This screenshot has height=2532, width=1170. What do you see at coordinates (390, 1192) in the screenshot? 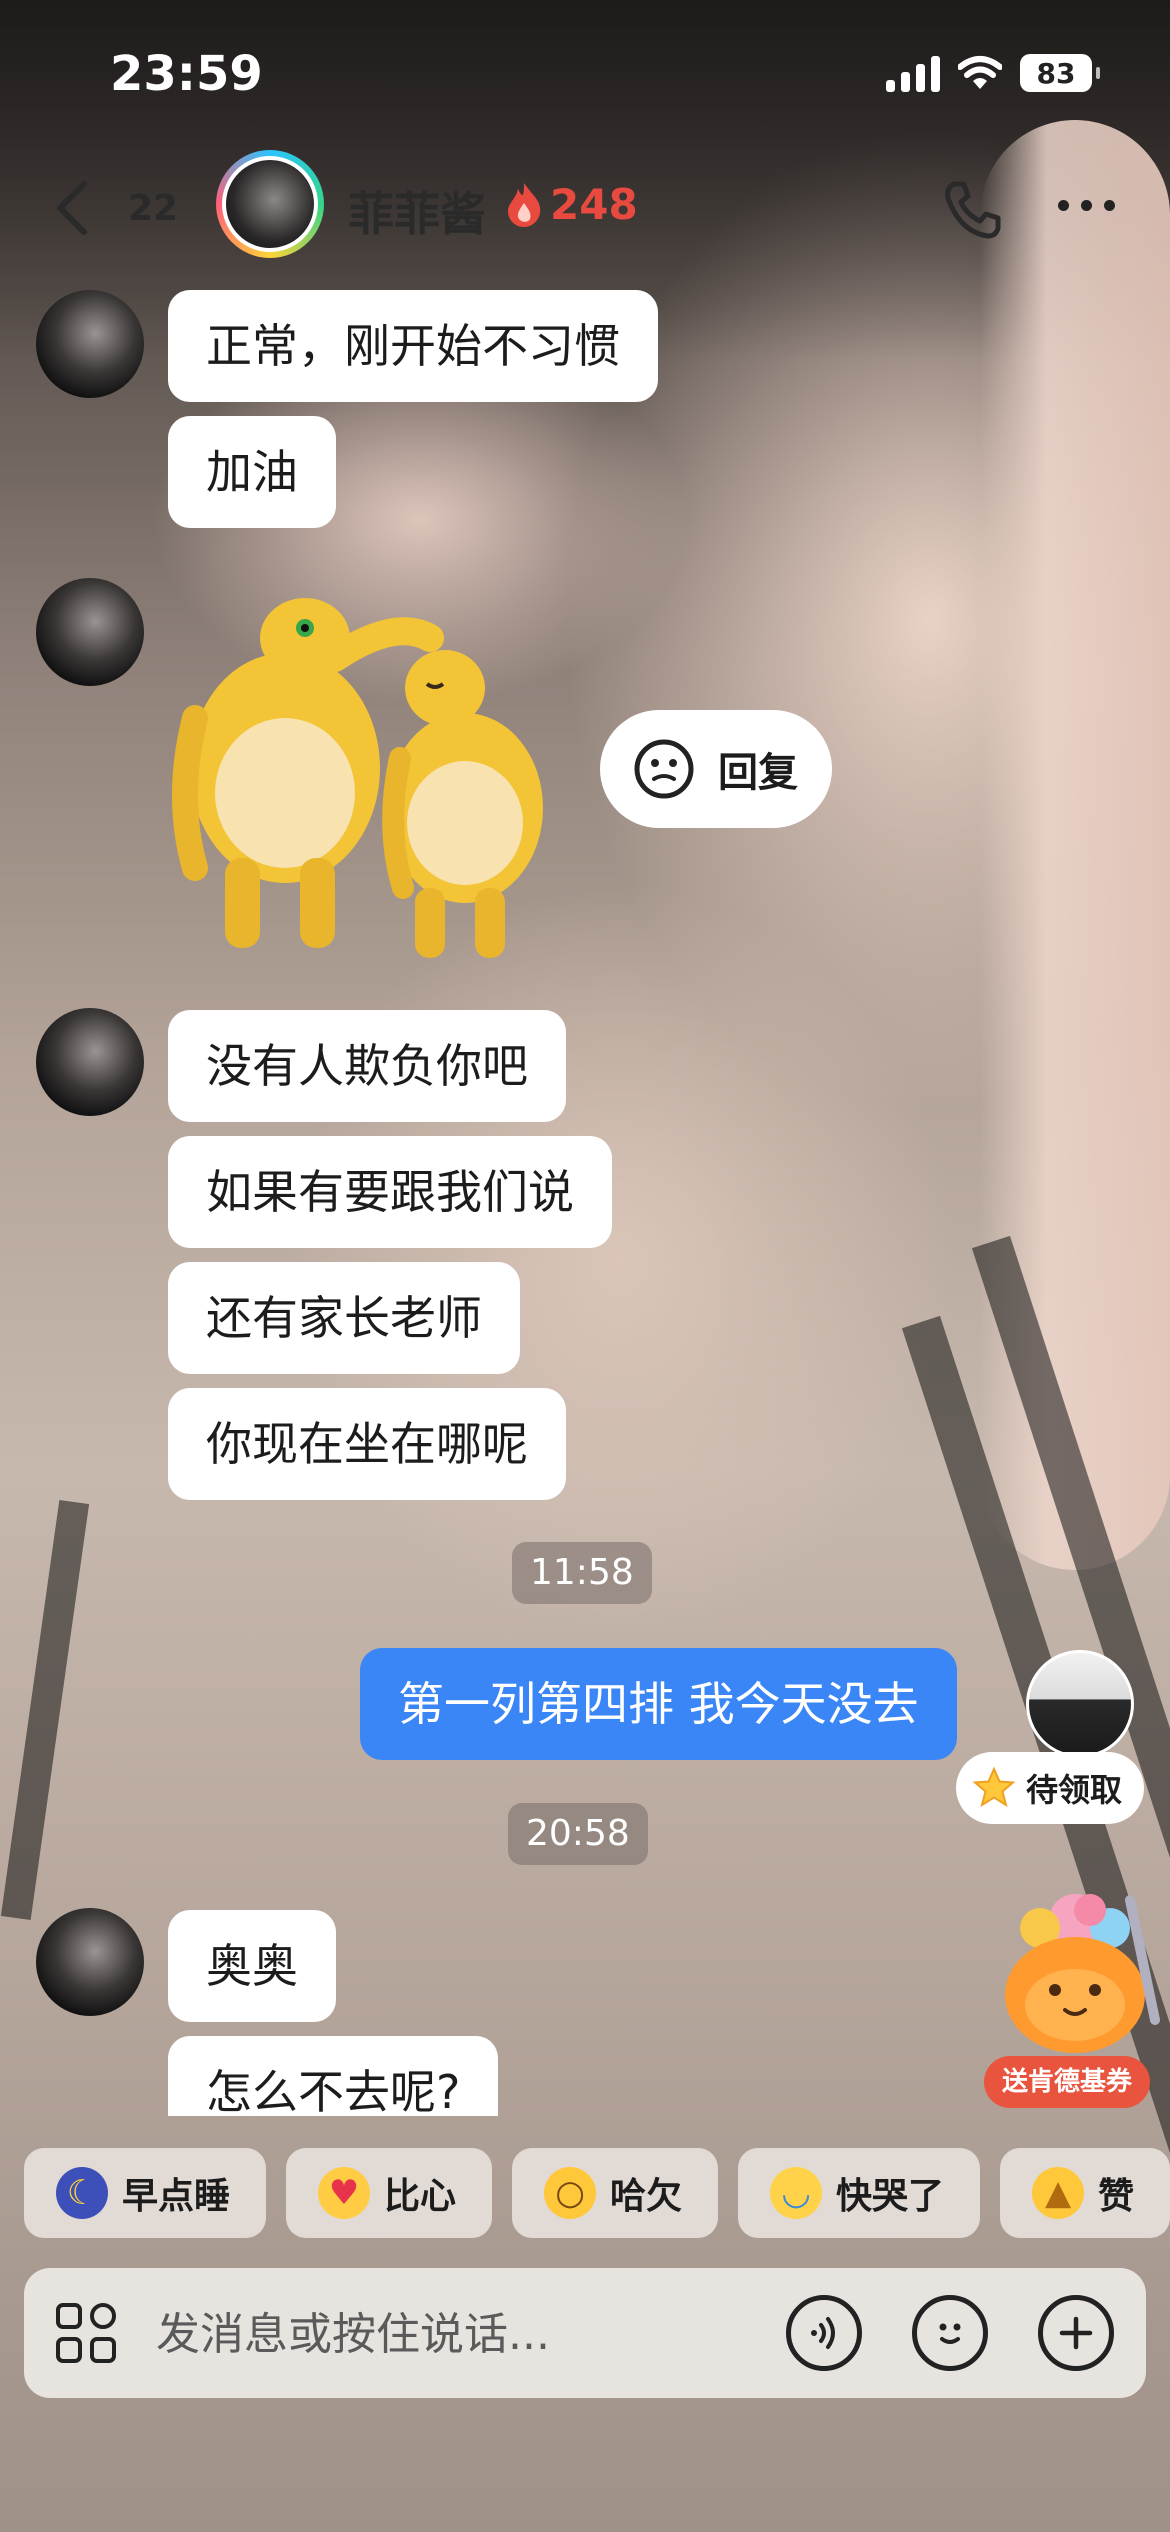
I see `message-bubble-incoming: 如果有要跟我们说` at bounding box center [390, 1192].